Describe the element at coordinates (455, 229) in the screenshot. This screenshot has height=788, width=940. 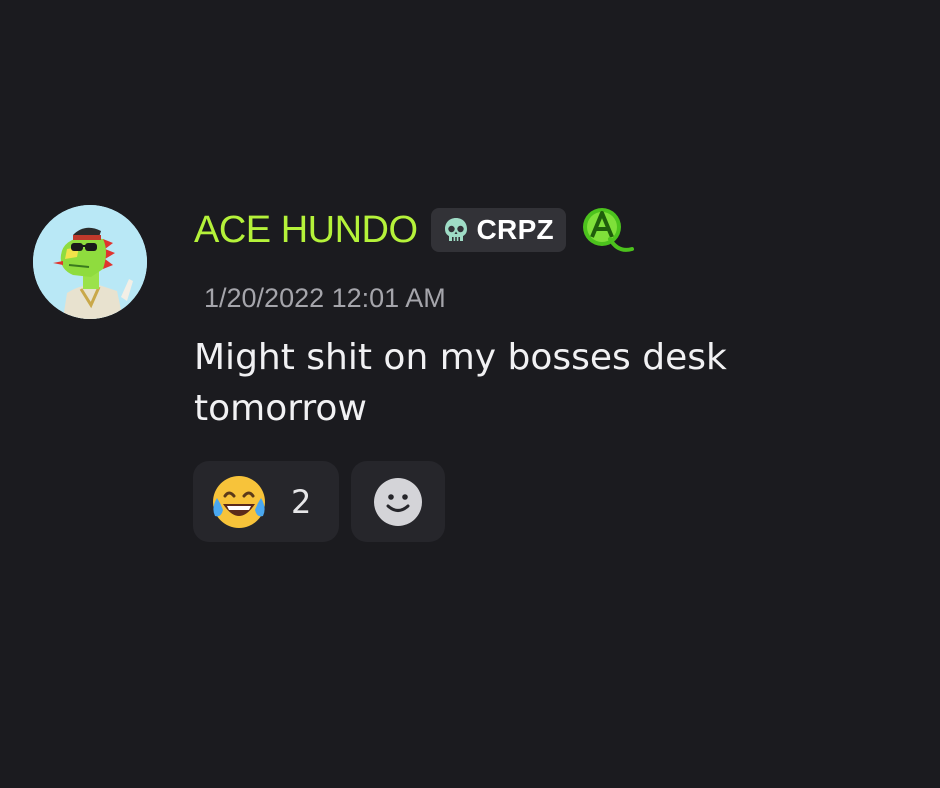
I see `skull-icon` at that location.